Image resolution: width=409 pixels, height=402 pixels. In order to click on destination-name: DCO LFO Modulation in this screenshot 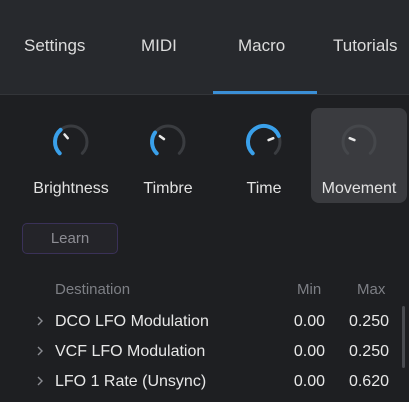, I will do `click(132, 321)`.